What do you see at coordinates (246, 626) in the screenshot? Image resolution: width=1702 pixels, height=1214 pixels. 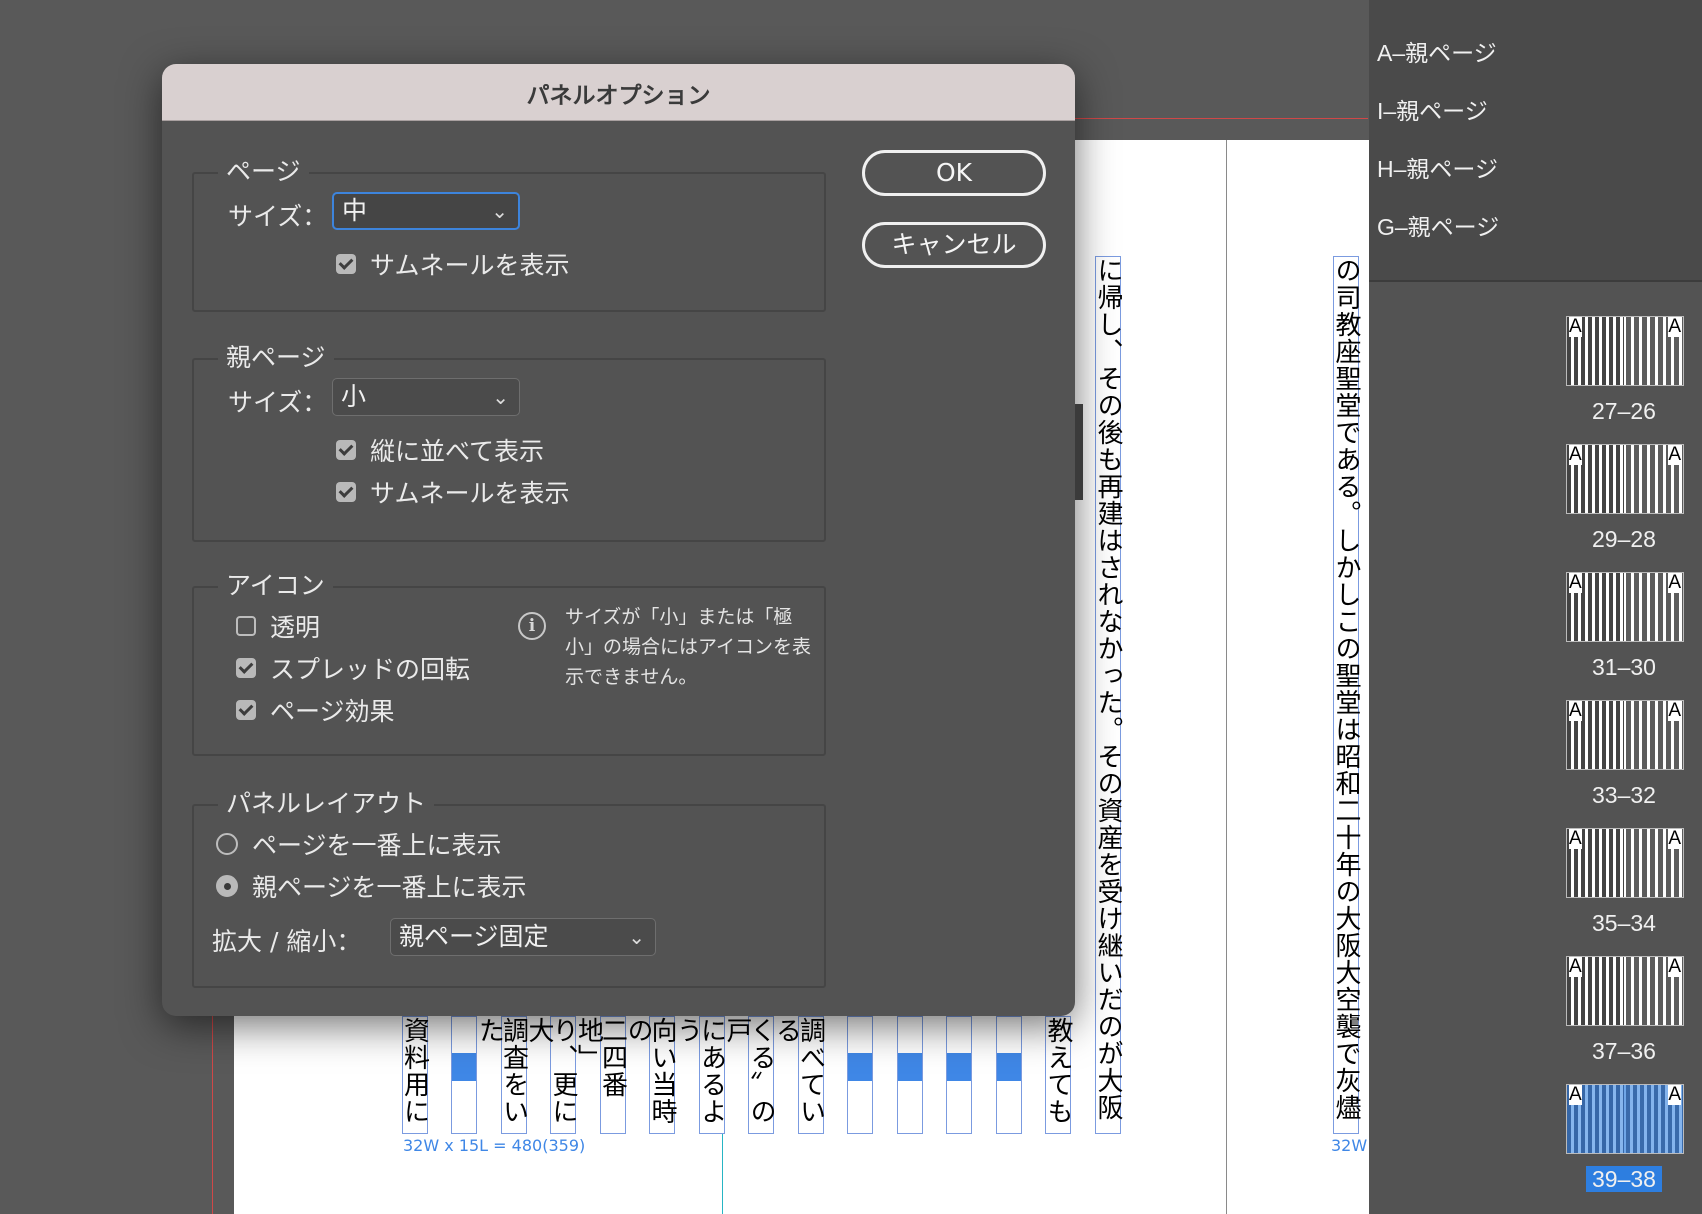 I see `transparency-checkbox` at bounding box center [246, 626].